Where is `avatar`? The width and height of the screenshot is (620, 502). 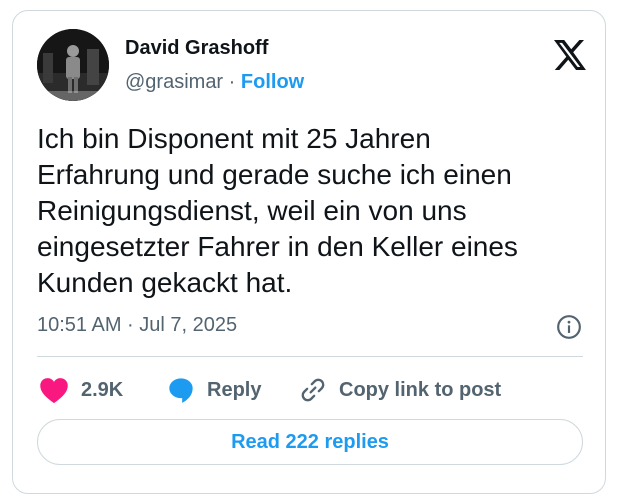 avatar is located at coordinates (73, 65).